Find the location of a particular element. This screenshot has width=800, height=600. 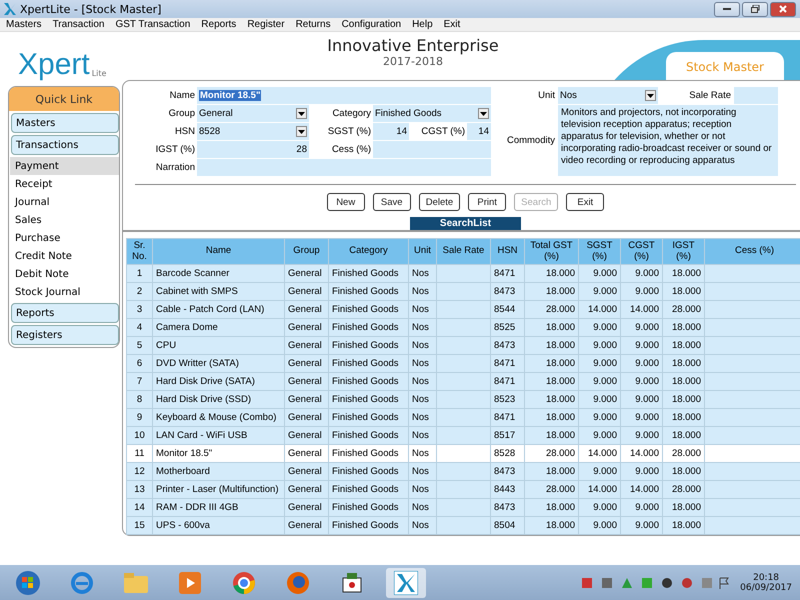

menu-item: Exit is located at coordinates (452, 24).